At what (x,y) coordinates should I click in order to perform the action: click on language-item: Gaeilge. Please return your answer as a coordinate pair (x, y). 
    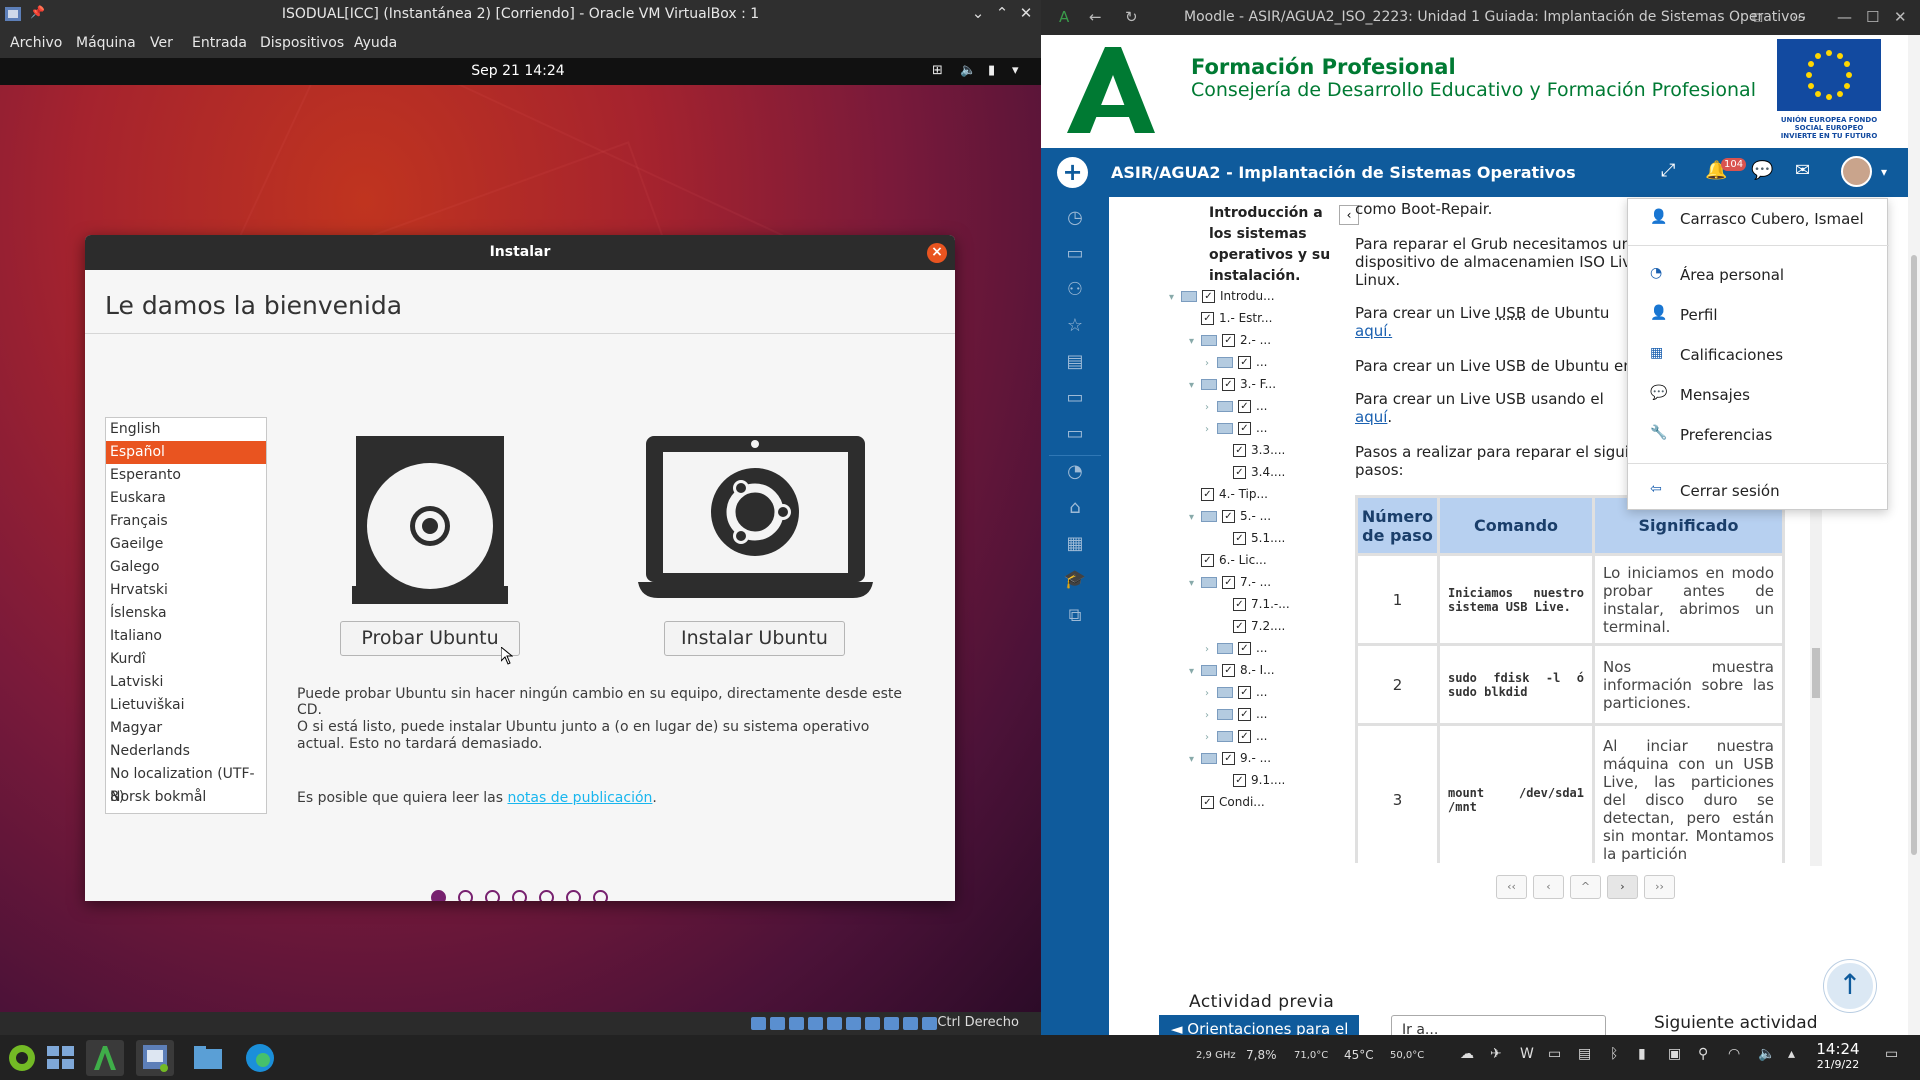
    Looking at the image, I should click on (186, 544).